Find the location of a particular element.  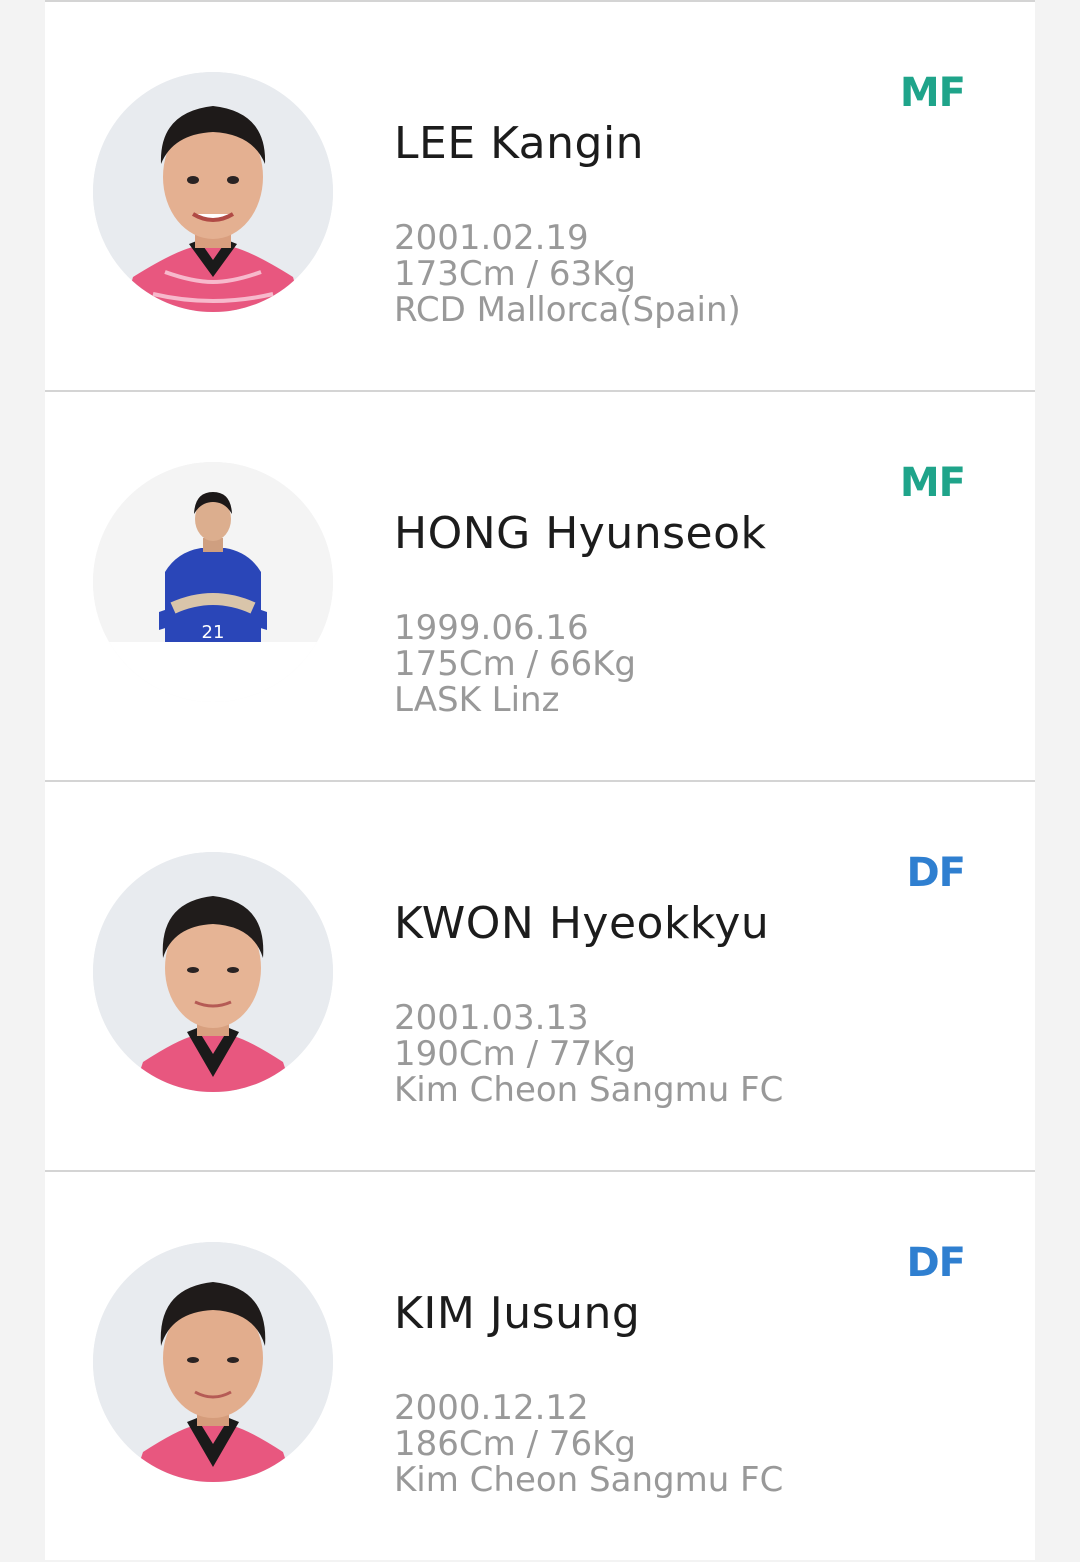

player-birthdate: 2001.03.13 is located at coordinates (491, 1018).